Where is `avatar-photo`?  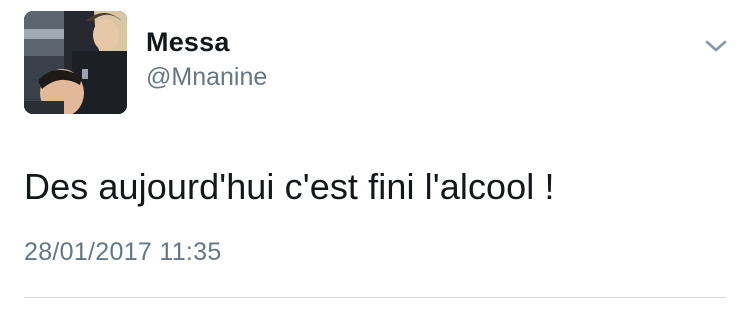 avatar-photo is located at coordinates (75, 62).